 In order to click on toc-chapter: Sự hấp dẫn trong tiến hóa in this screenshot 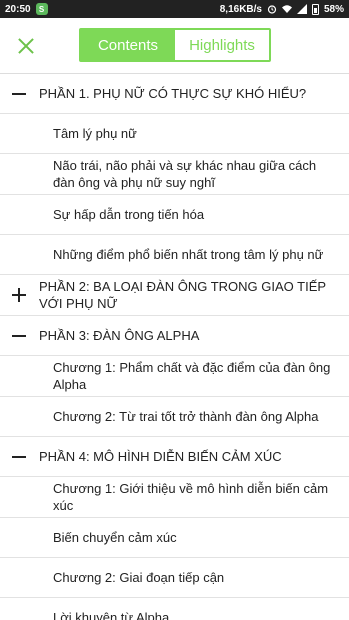, I will do `click(174, 215)`.